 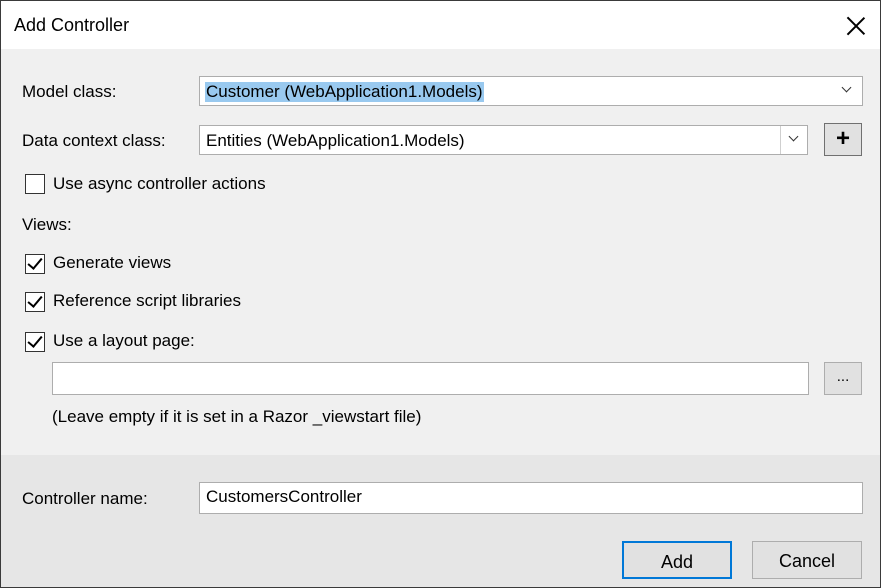 What do you see at coordinates (94, 140) in the screenshot?
I see `data-context-label: Data context class:` at bounding box center [94, 140].